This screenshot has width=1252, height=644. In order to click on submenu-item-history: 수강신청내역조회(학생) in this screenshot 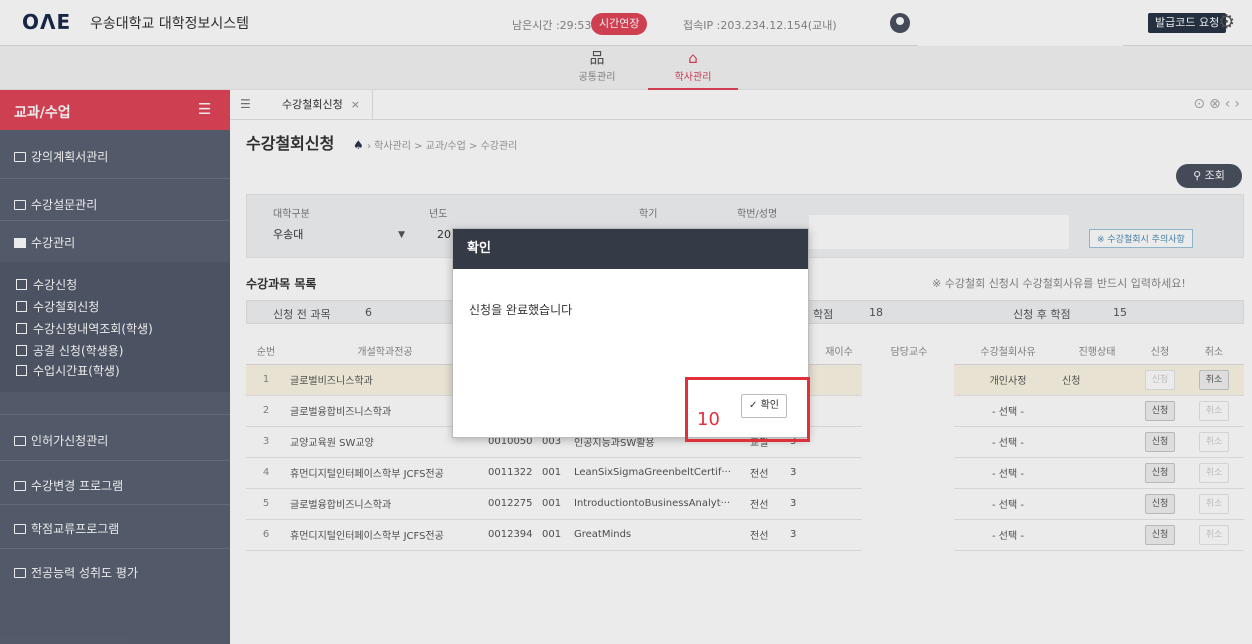, I will do `click(84, 328)`.